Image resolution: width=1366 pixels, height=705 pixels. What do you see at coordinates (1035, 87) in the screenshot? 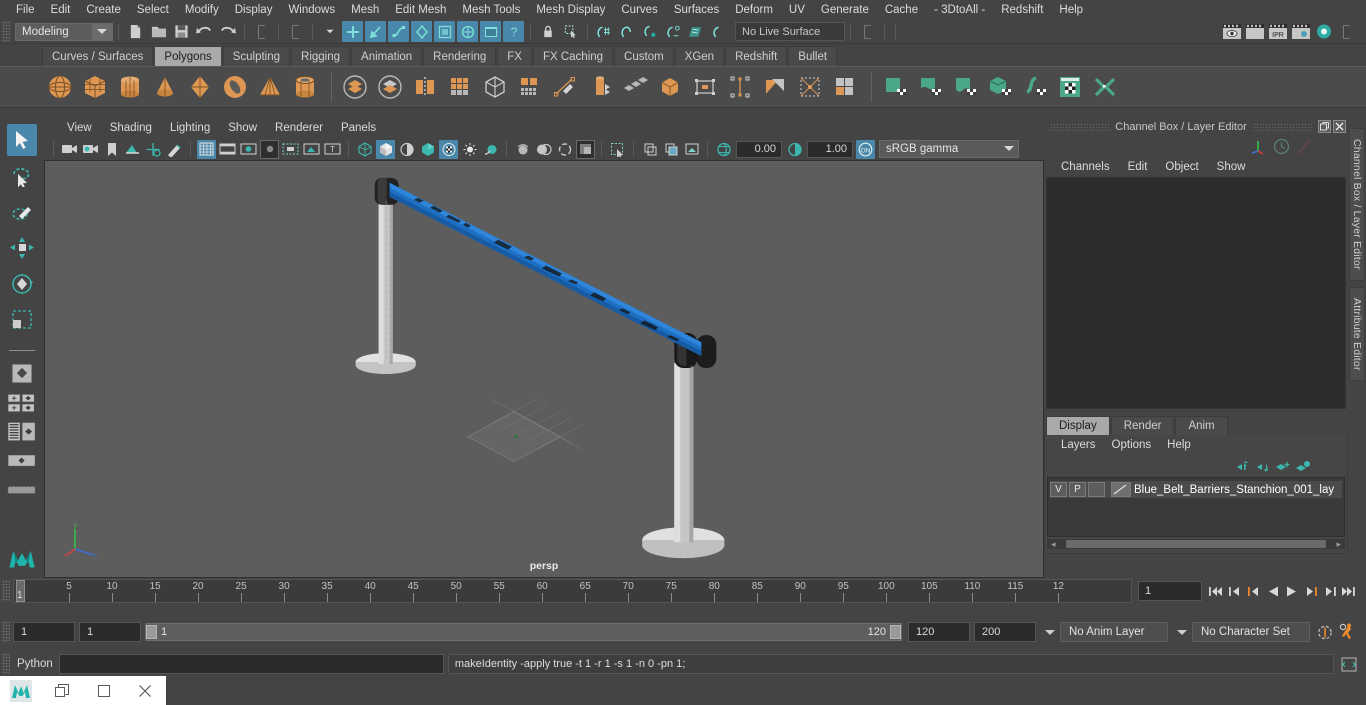
I see `pinch-tool-icon` at bounding box center [1035, 87].